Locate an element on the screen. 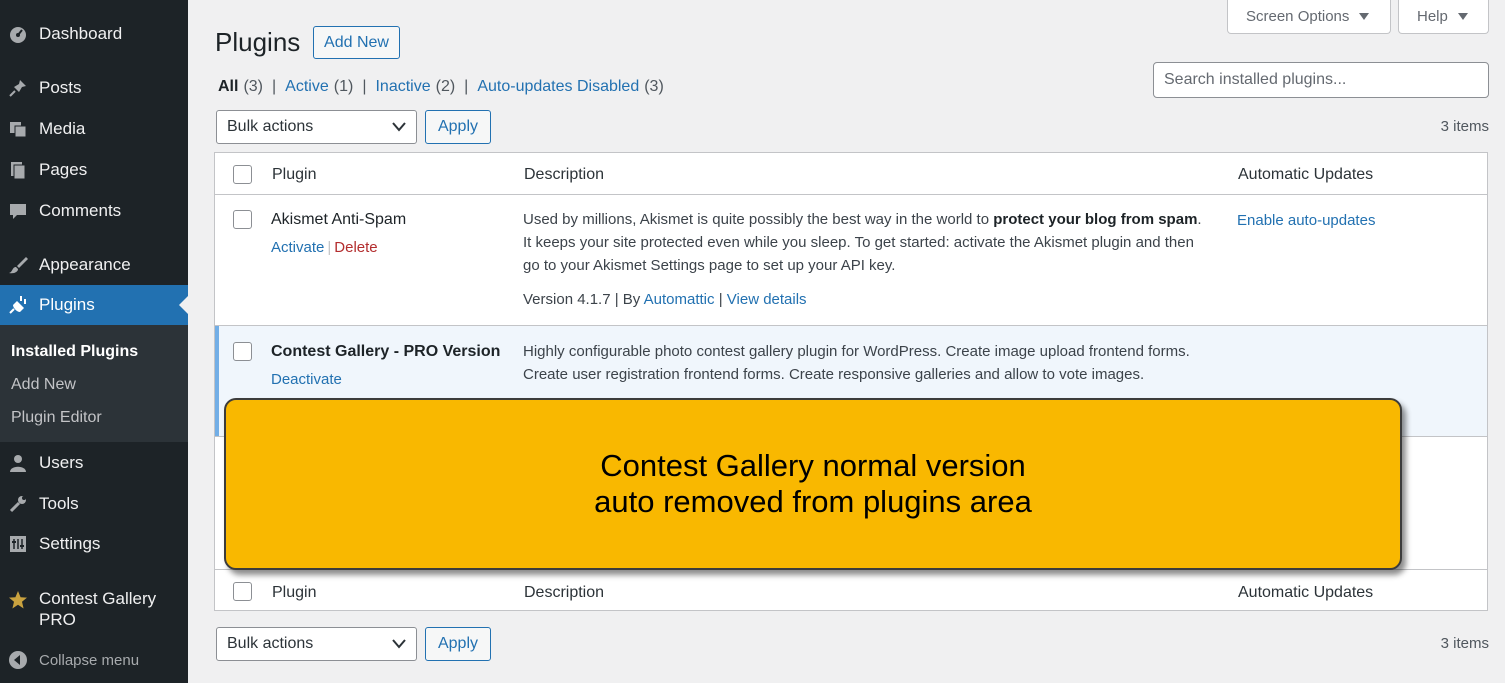 This screenshot has width=1505, height=683. plug-icon is located at coordinates (18, 305).